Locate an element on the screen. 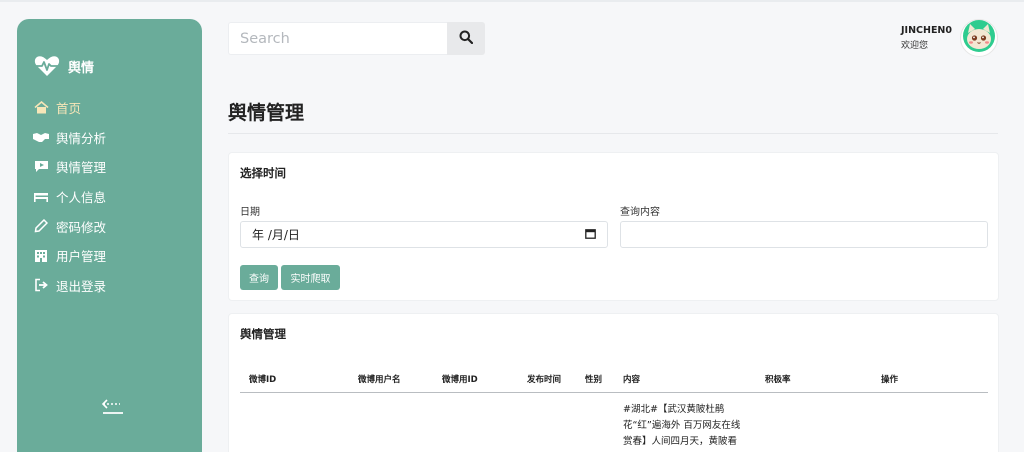 The height and width of the screenshot is (452, 1024). search-button is located at coordinates (466, 38).